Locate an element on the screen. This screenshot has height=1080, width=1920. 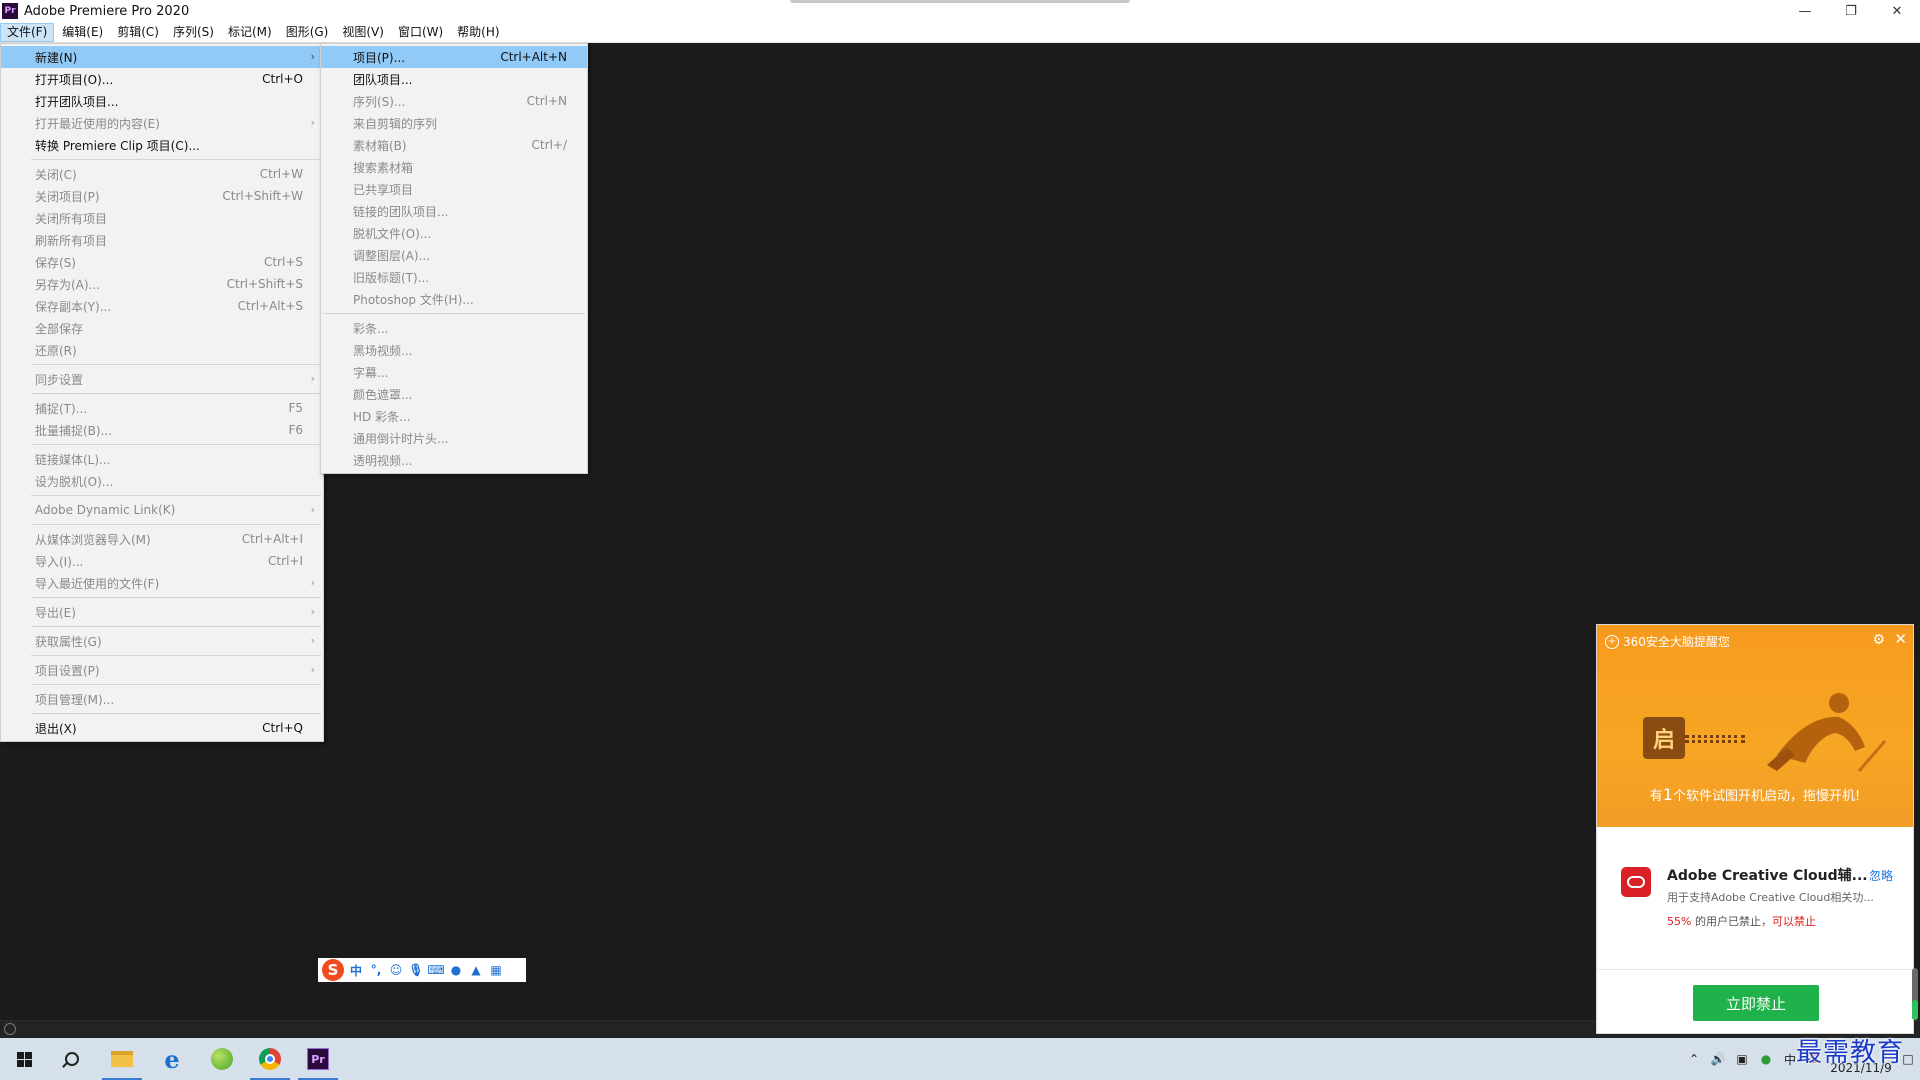
menu-item: 批量捕捉(B)... F6 is located at coordinates (162, 430).